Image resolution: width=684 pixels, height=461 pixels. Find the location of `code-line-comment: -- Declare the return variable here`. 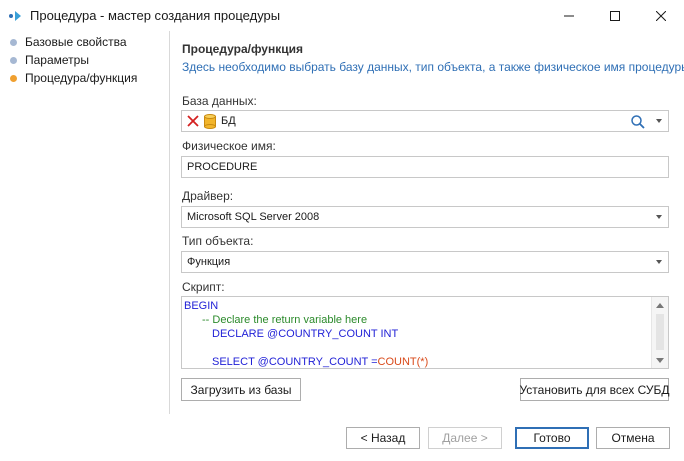

code-line-comment: -- Declare the return variable here is located at coordinates (285, 320).